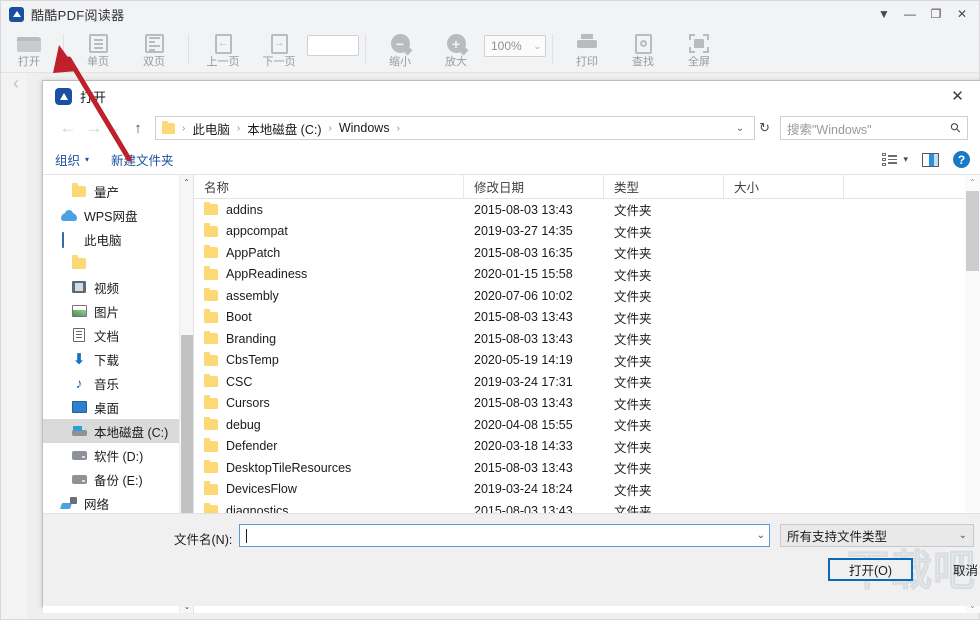  I want to click on app-titlebar: 酷酷PDF阅读器 ▼ — ❐ ✕, so click(490, 14).